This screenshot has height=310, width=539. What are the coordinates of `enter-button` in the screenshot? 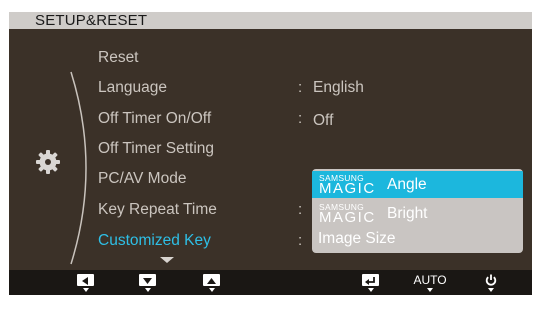 It's located at (371, 283).